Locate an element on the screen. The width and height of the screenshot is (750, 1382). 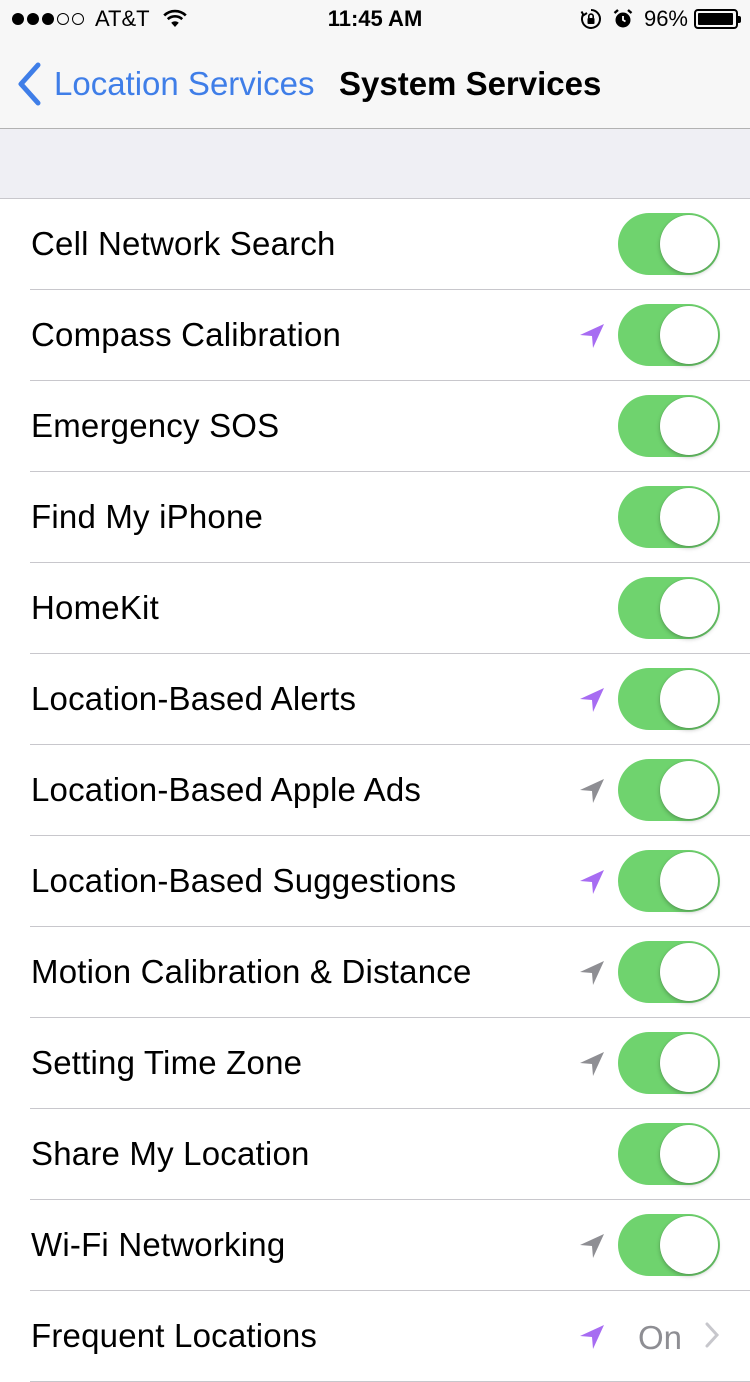
setting-row-location-based-alerts: Location-Based Alerts is located at coordinates (375, 699).